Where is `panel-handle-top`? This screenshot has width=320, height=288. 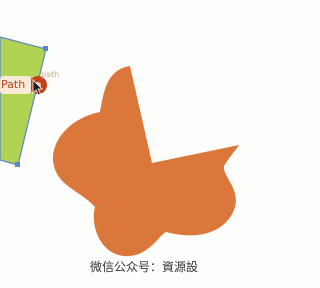 panel-handle-top is located at coordinates (45, 48).